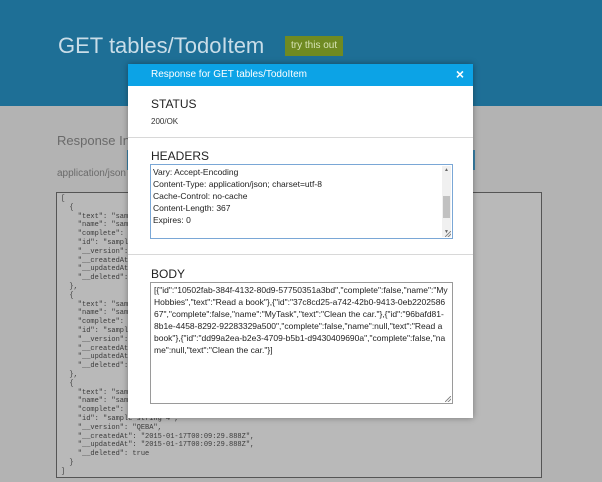  Describe the element at coordinates (192, 208) in the screenshot. I see `header-line: Content-Length: 367` at that location.